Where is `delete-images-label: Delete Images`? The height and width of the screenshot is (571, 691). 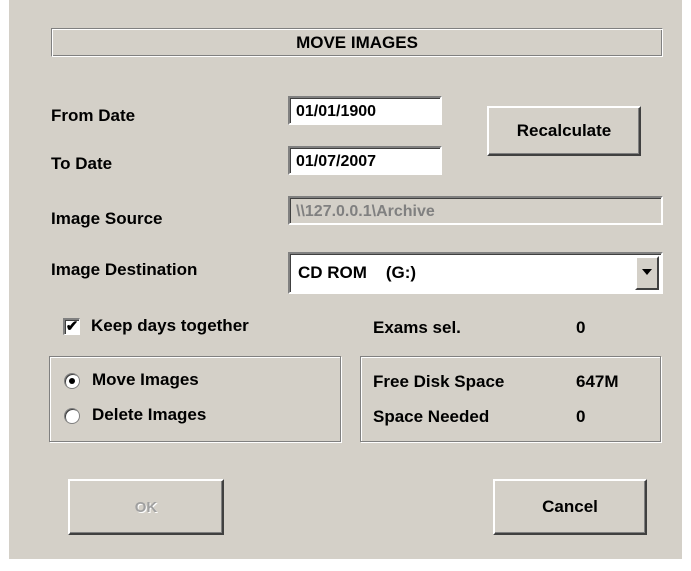 delete-images-label: Delete Images is located at coordinates (149, 415).